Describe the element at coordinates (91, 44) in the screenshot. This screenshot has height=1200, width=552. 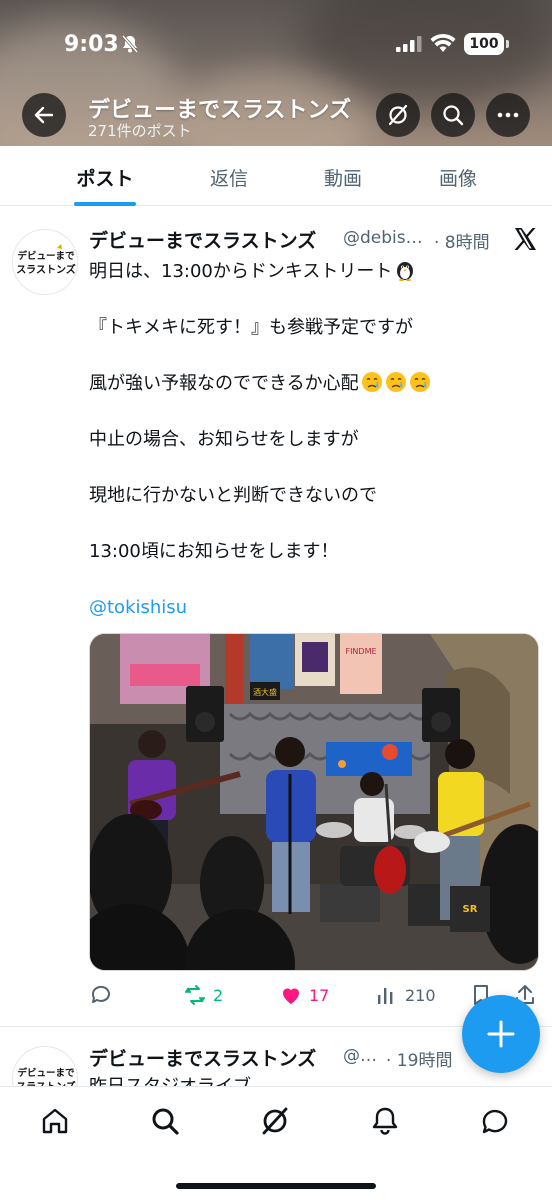
I see `status-time: 9:03` at that location.